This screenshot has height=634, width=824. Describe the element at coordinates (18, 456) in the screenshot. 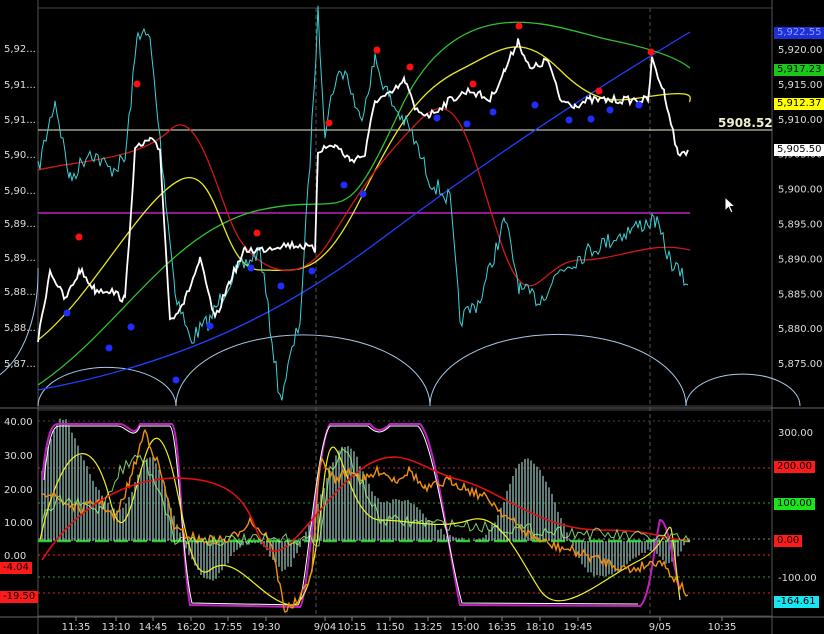

I see `lower-y-tick-left: 30.00` at that location.